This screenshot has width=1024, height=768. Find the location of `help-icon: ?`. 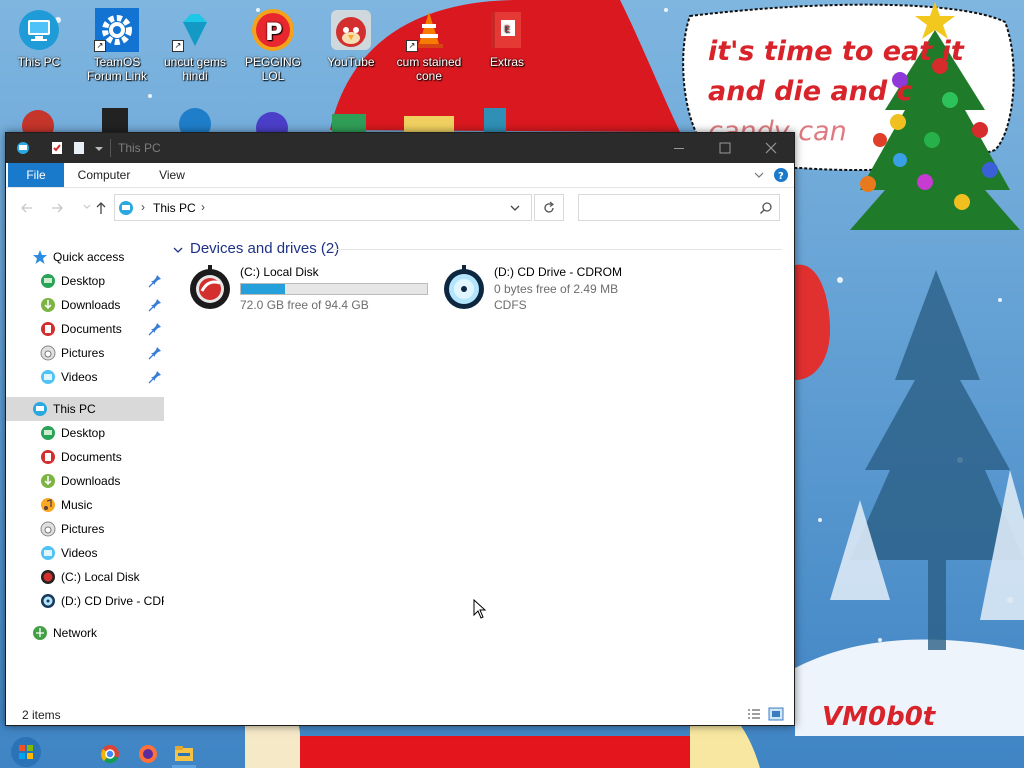

help-icon: ? is located at coordinates (781, 175).